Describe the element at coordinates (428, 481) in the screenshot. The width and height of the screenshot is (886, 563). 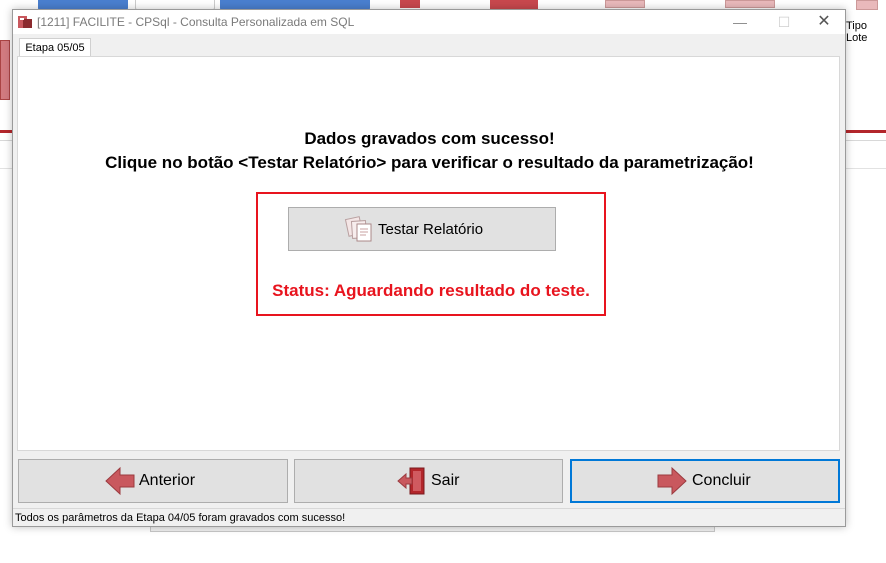
I see `exit-button: Sair` at that location.